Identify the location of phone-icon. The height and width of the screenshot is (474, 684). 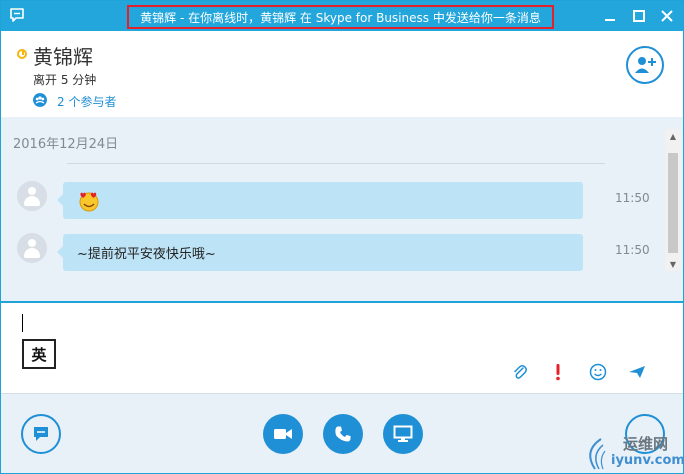
(343, 434).